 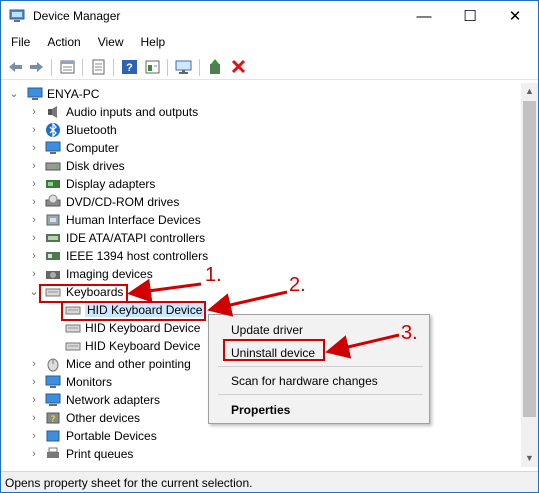 I want to click on close-button: ✕, so click(x=515, y=16).